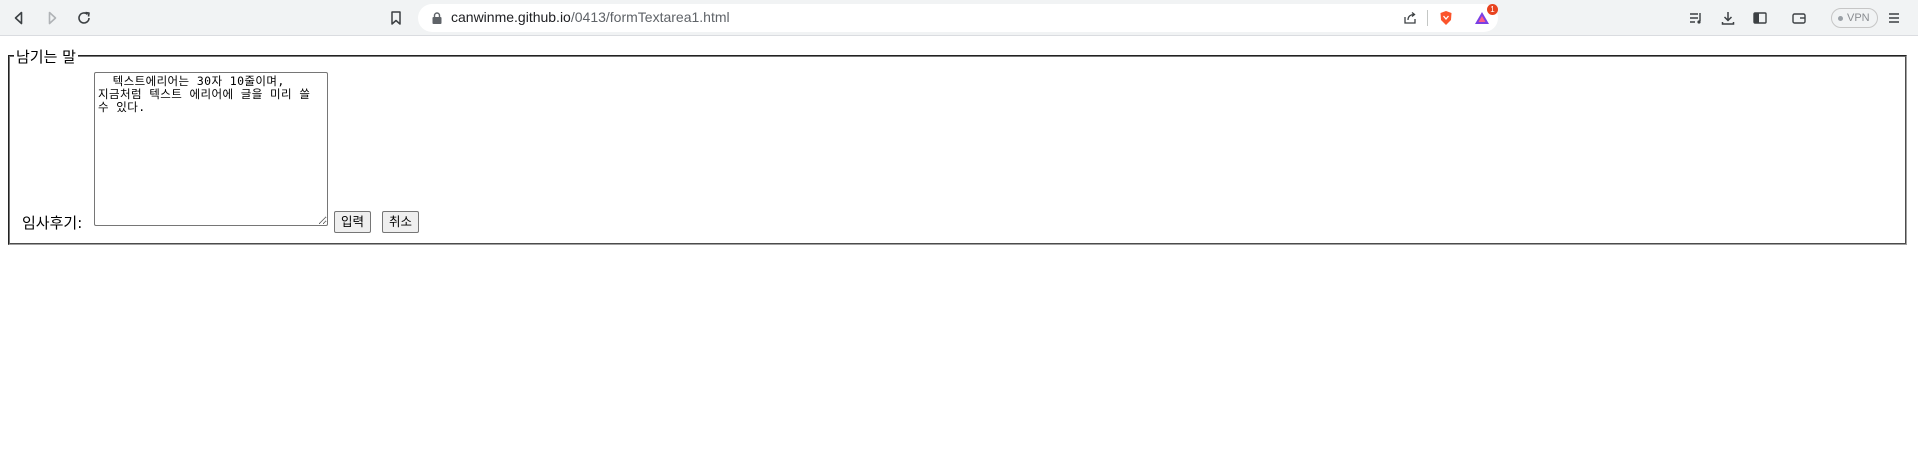  Describe the element at coordinates (1728, 18) in the screenshot. I see `download-icon` at that location.